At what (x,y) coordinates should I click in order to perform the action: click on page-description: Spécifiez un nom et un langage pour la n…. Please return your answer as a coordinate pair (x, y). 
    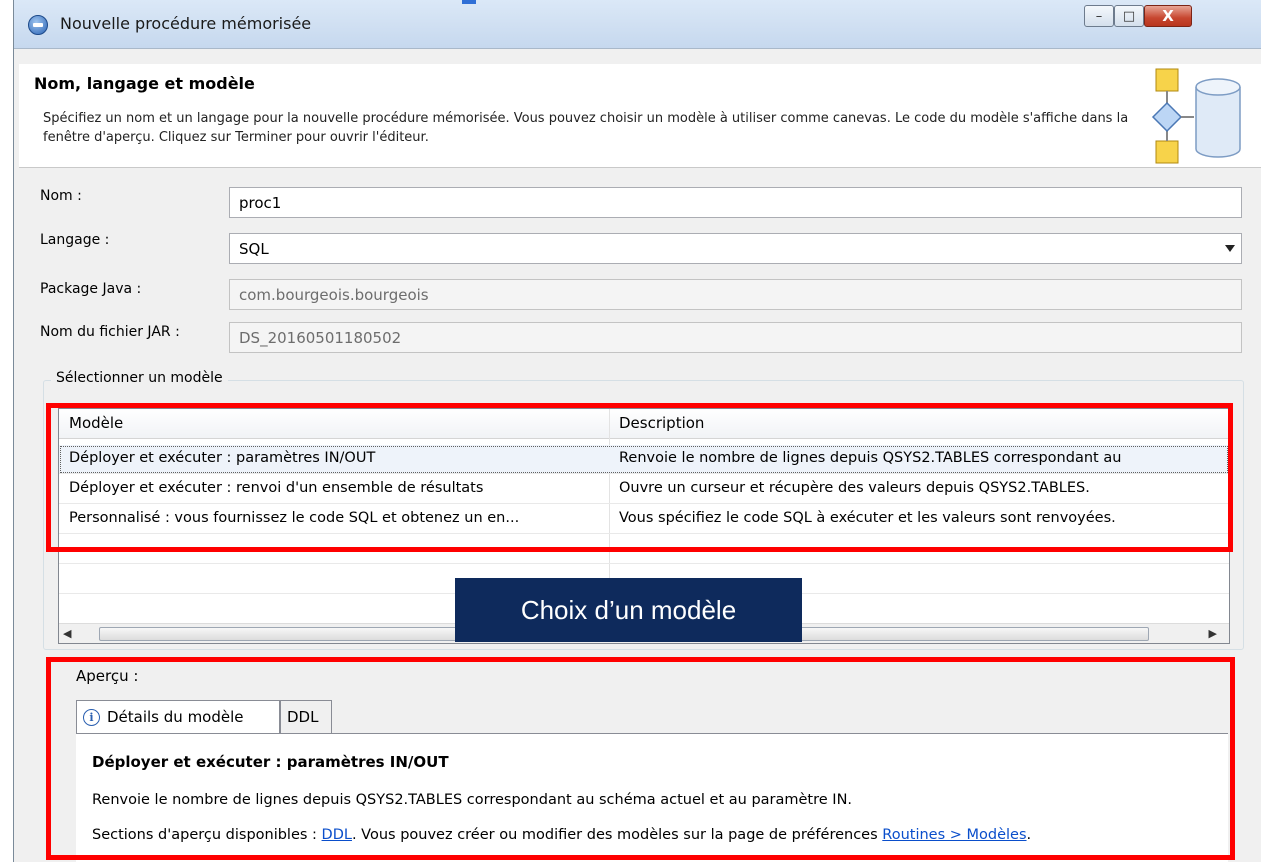
    Looking at the image, I should click on (586, 128).